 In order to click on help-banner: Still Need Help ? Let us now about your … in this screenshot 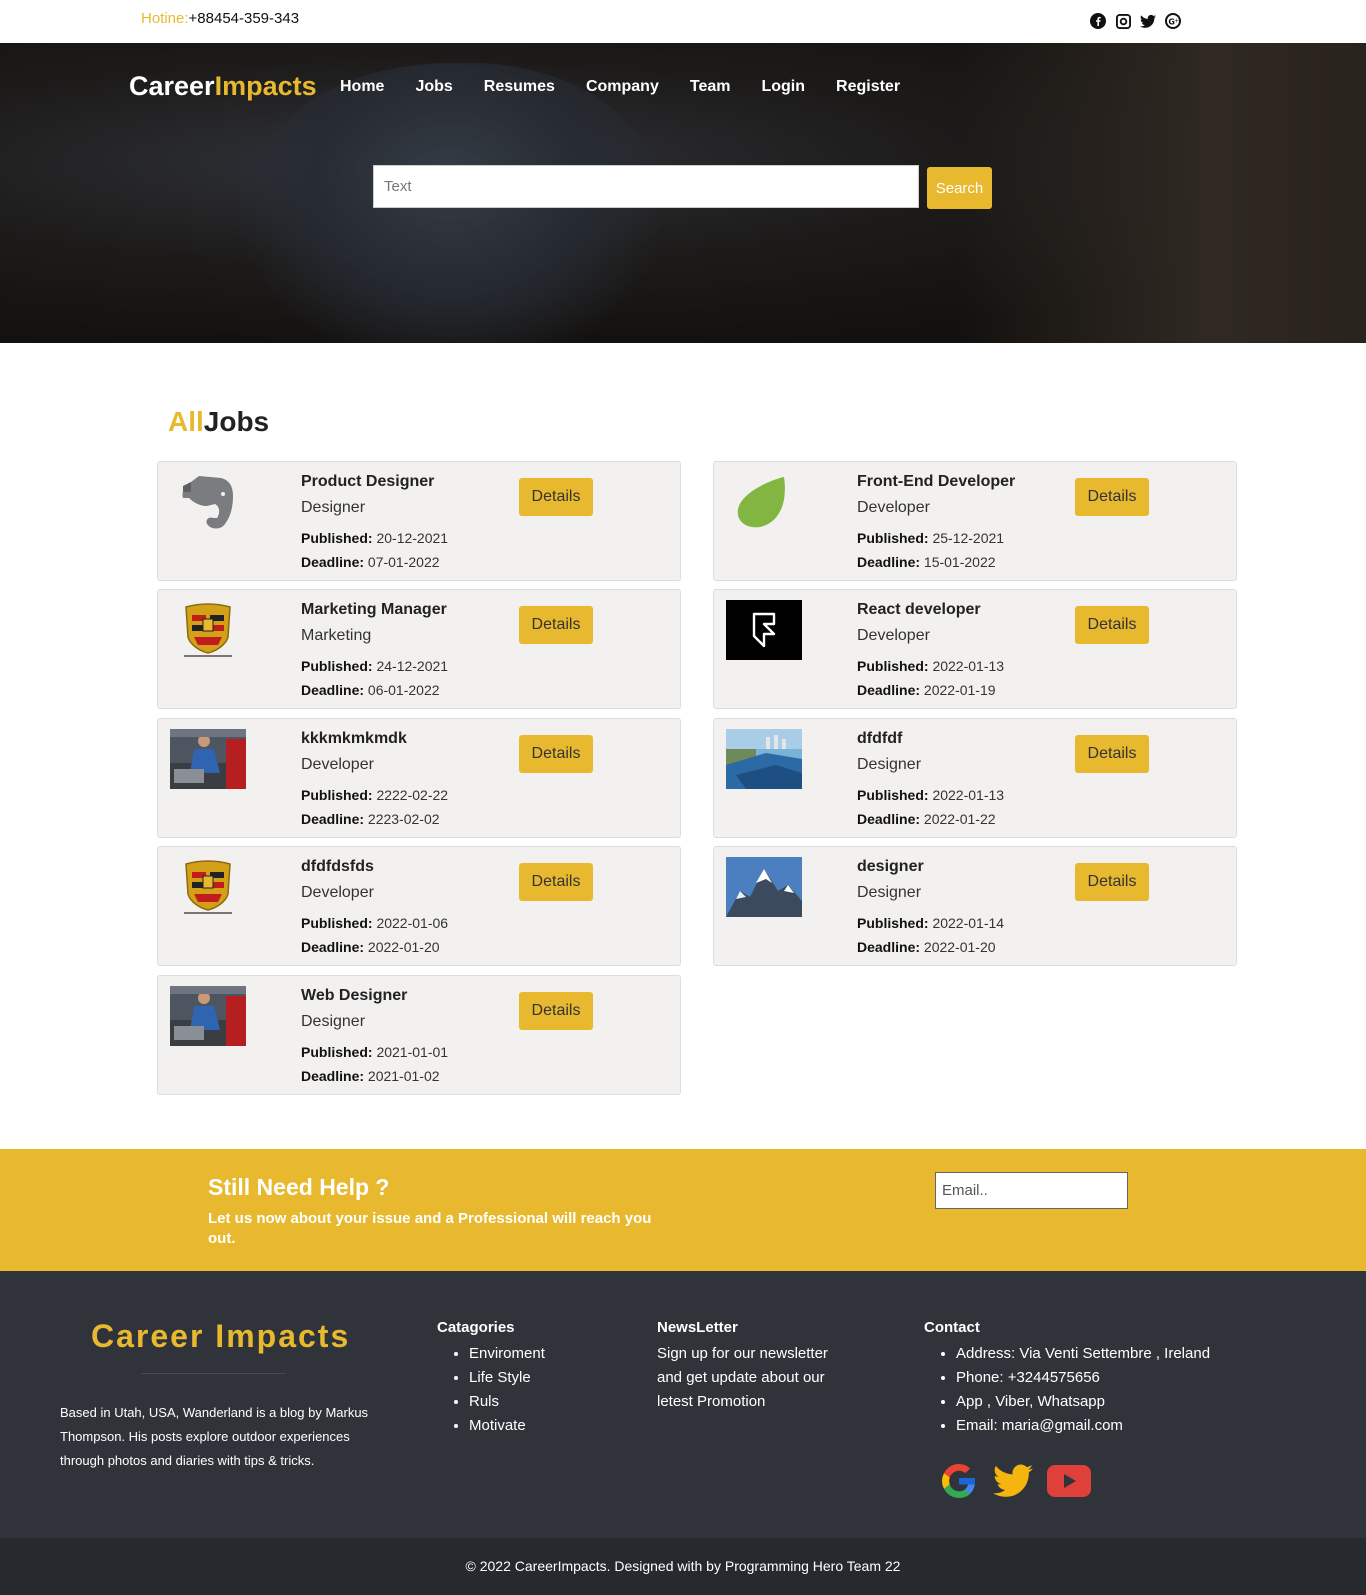, I will do `click(683, 1210)`.